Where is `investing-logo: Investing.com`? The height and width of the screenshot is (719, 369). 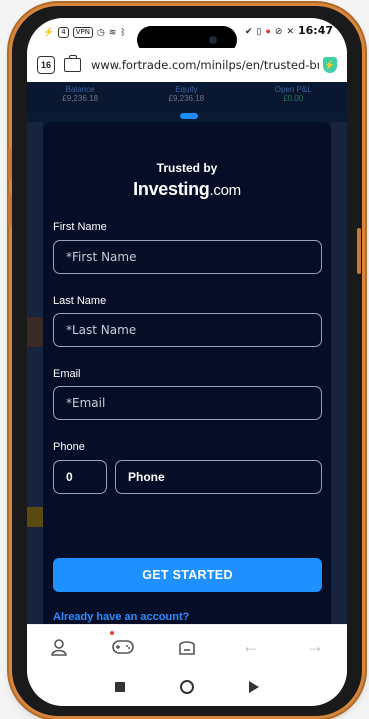 investing-logo: Investing.com is located at coordinates (187, 189).